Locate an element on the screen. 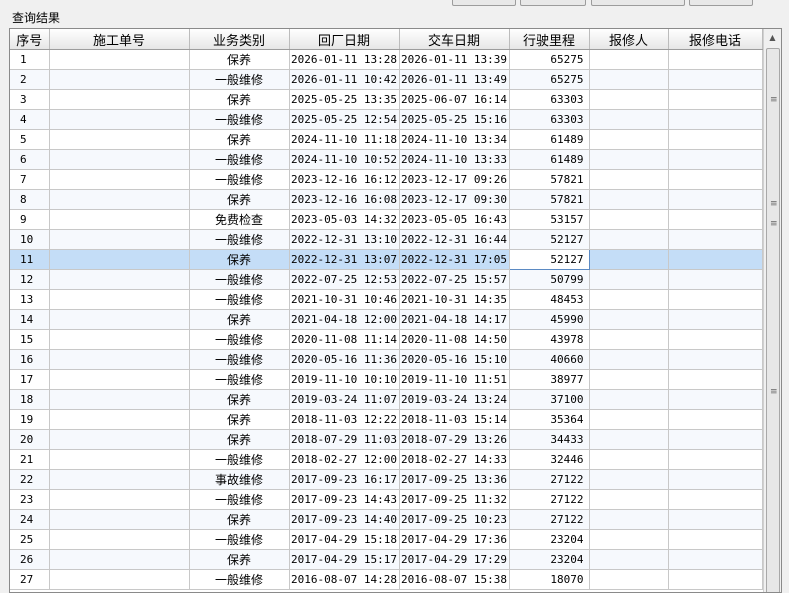 Image resolution: width=789 pixels, height=593 pixels. cell-no: 10 is located at coordinates (30, 239).